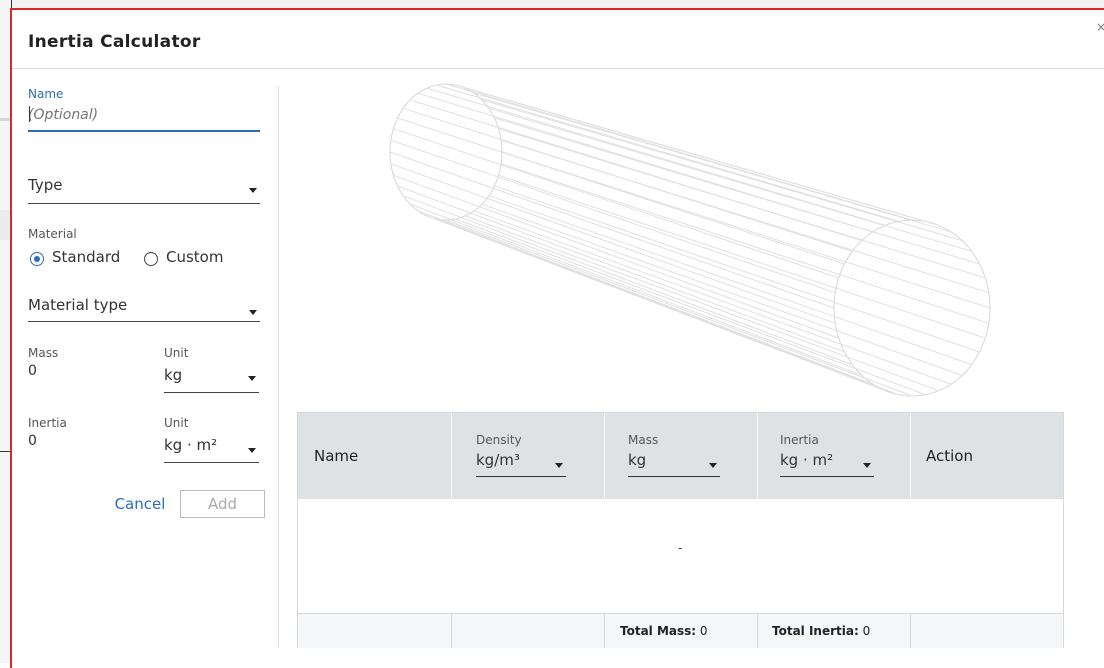 The image size is (1104, 668). I want to click on cylinder-front-rim, so click(446, 152).